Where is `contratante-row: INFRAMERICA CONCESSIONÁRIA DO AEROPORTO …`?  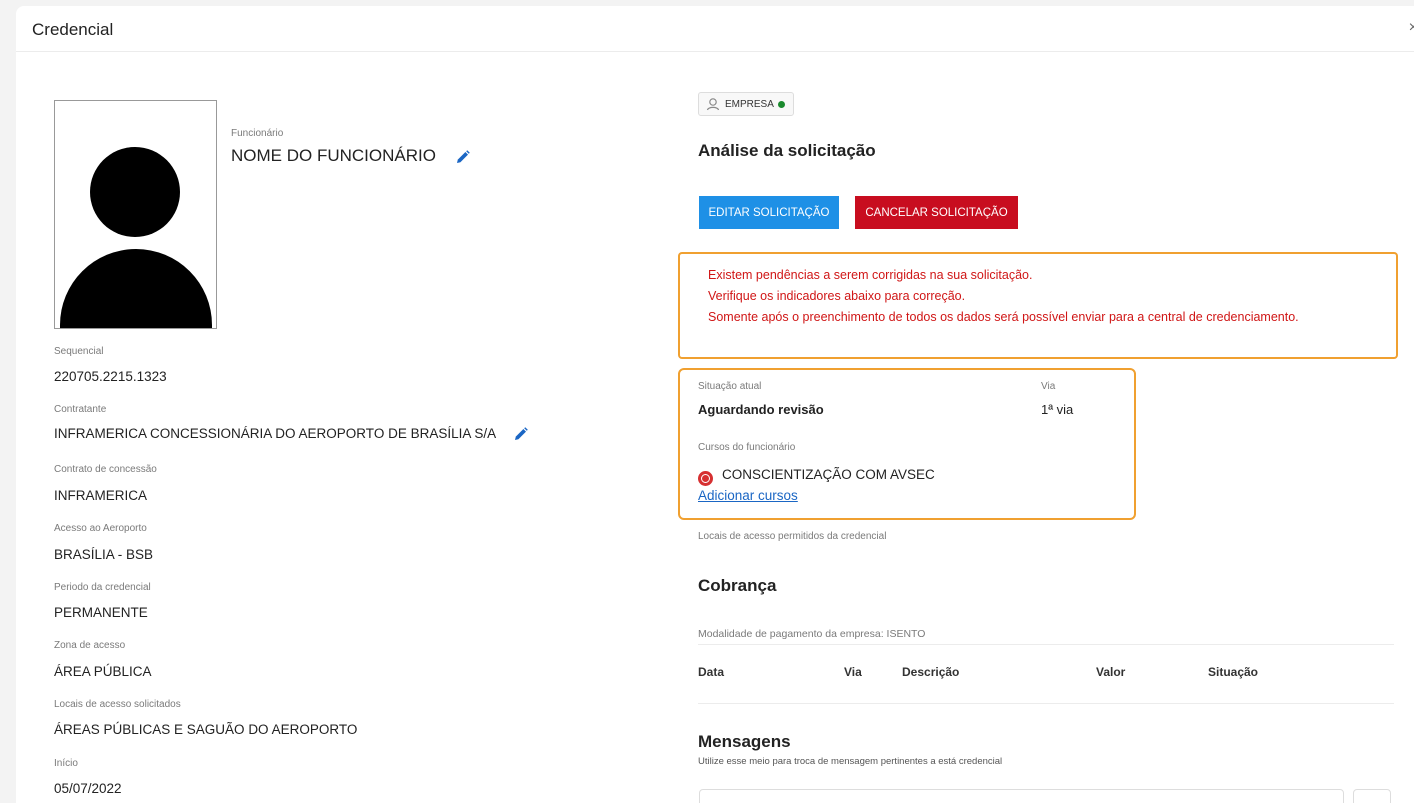 contratante-row: INFRAMERICA CONCESSIONÁRIA DO AEROPORTO … is located at coordinates (291, 434).